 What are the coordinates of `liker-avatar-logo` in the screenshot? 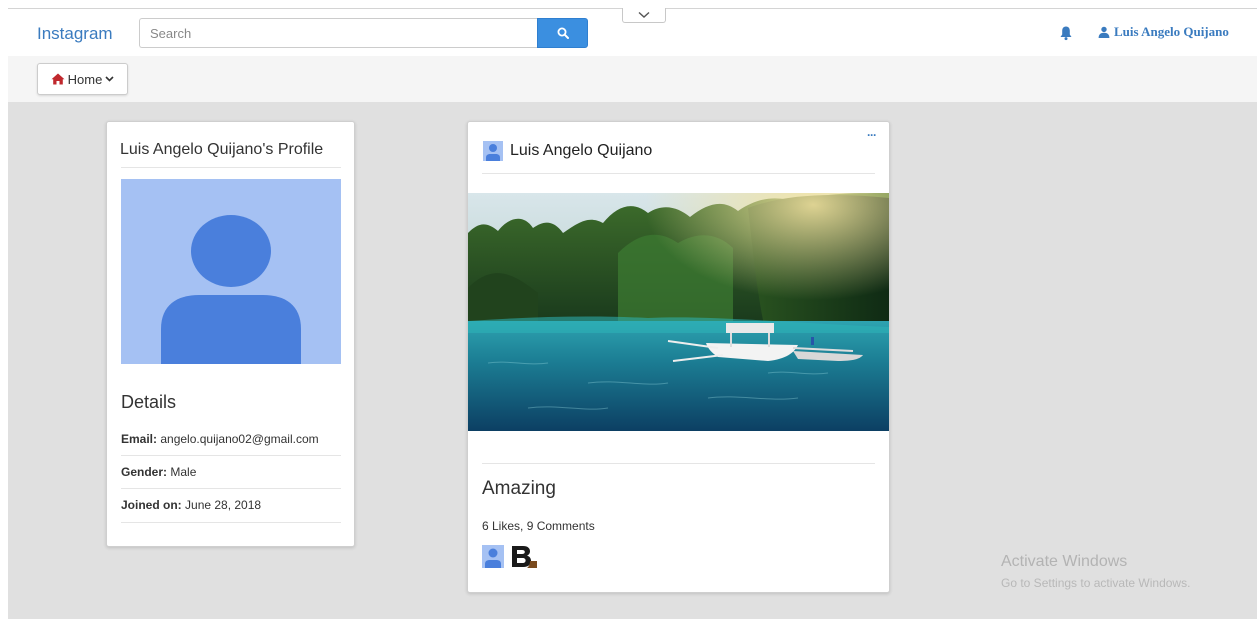 It's located at (523, 556).